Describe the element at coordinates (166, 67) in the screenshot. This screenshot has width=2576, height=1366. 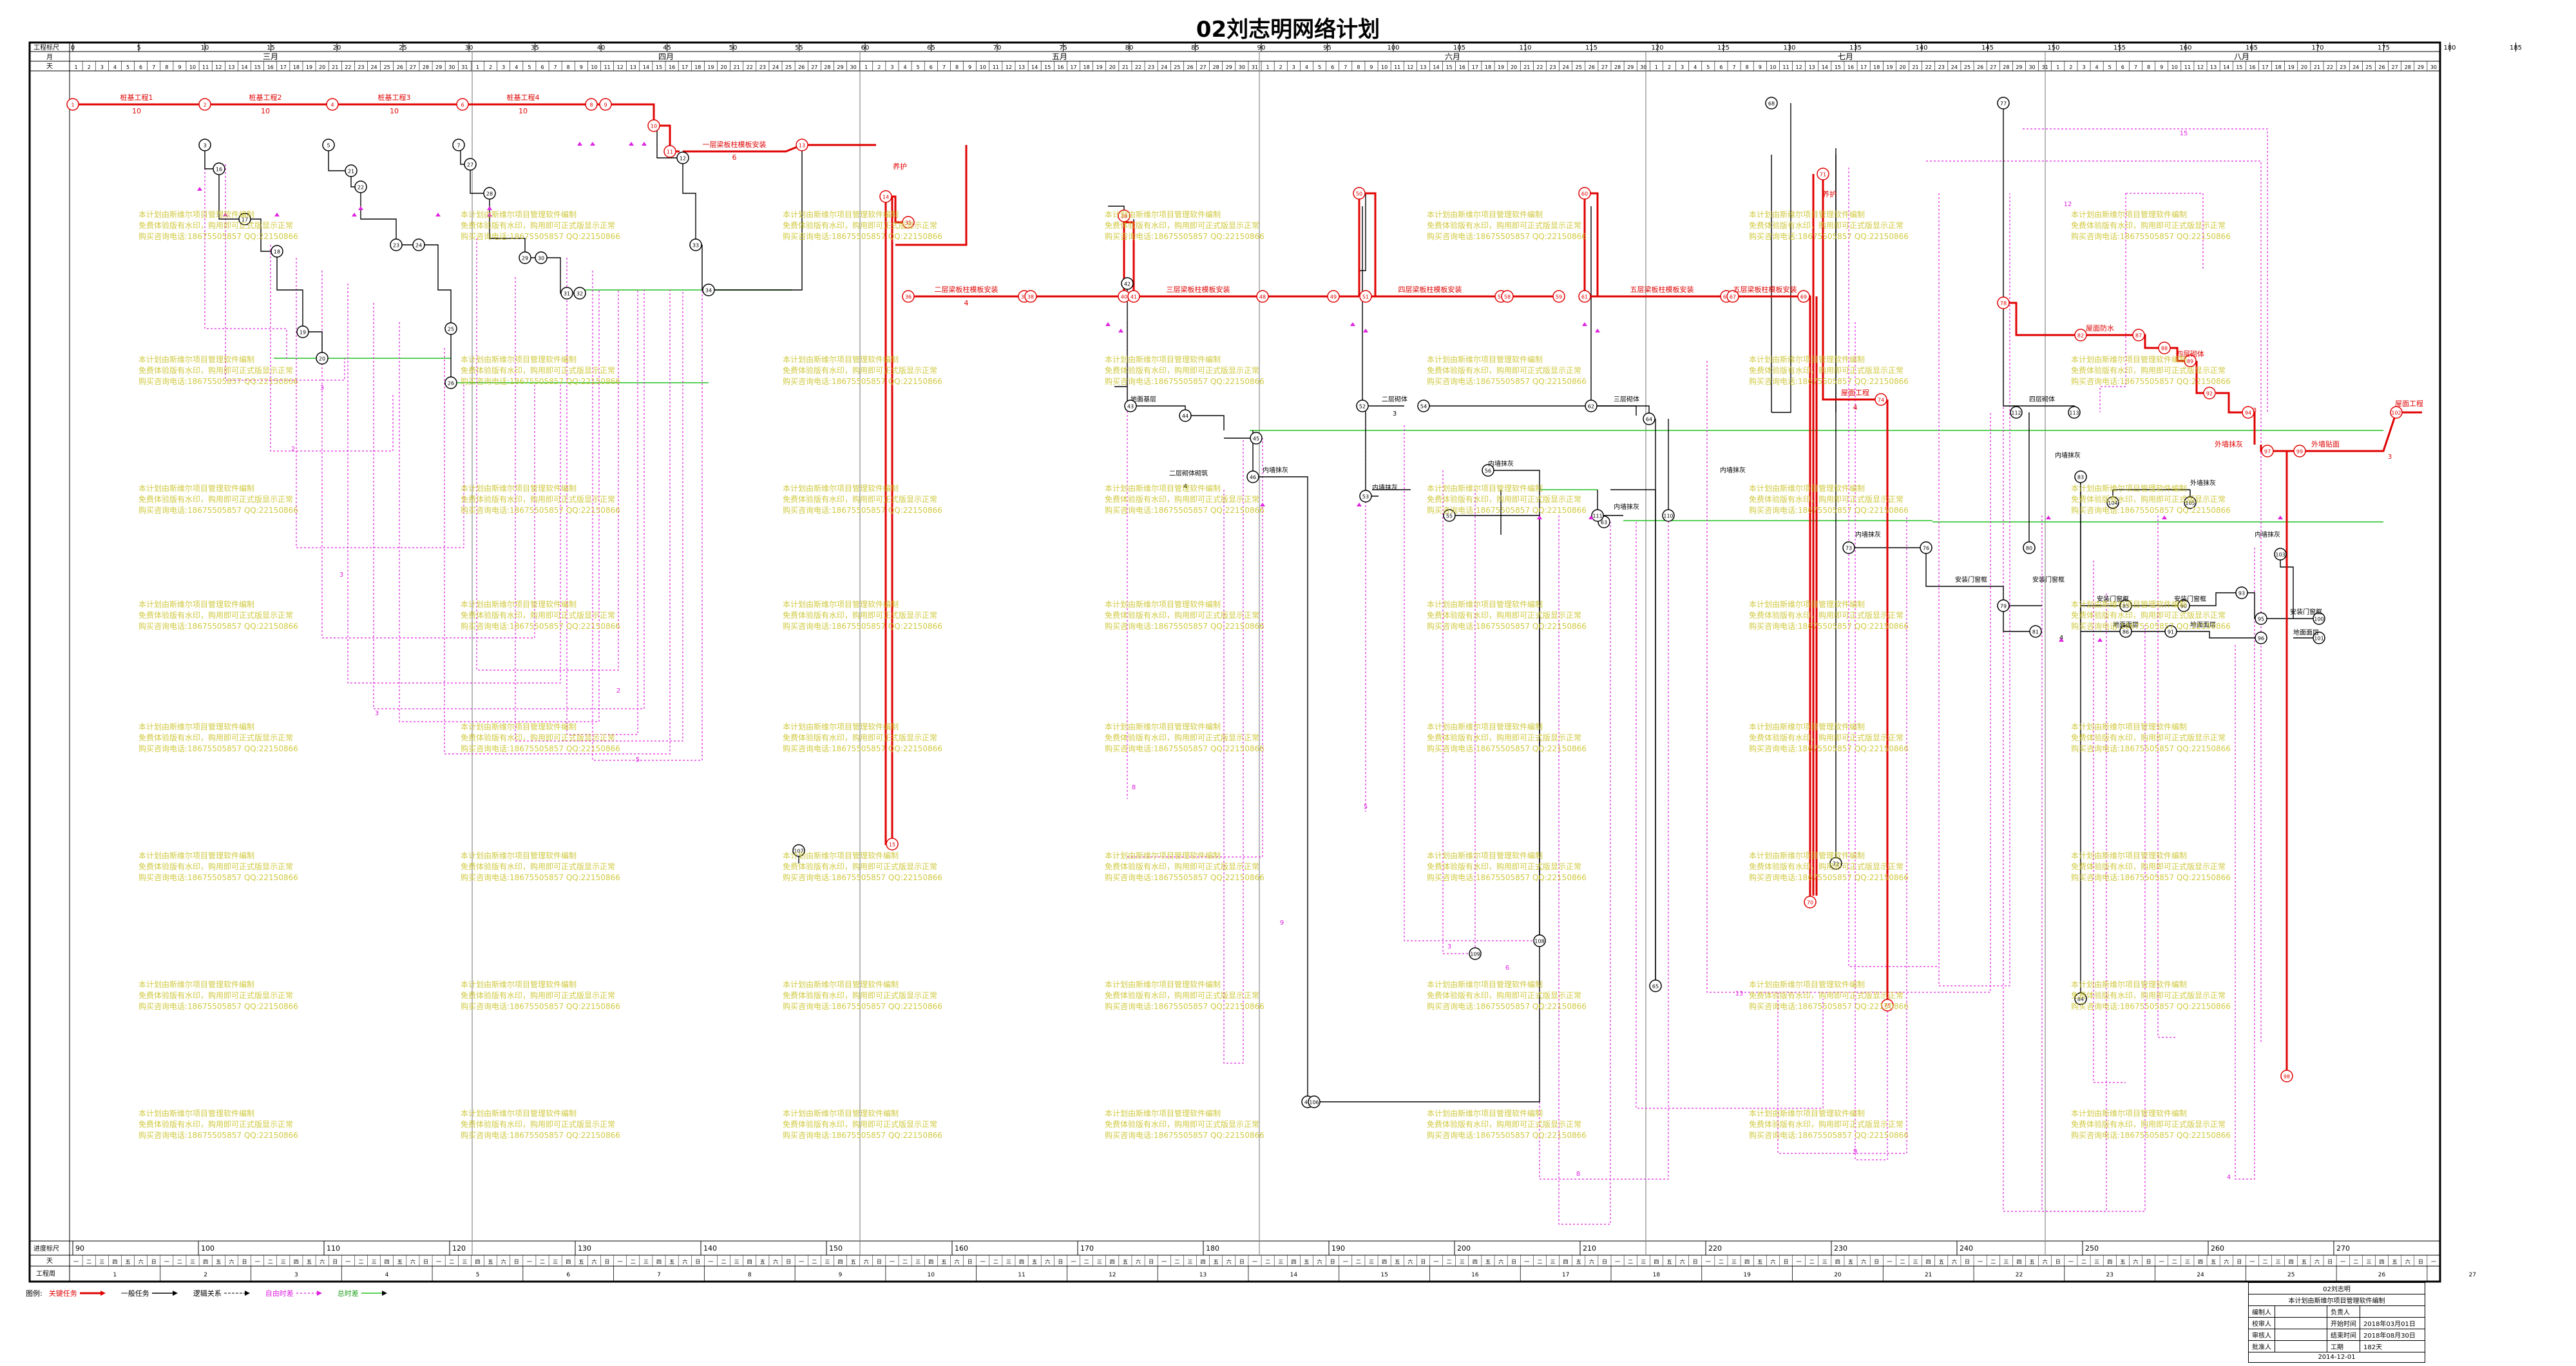
I see `day-cell: 8` at that location.